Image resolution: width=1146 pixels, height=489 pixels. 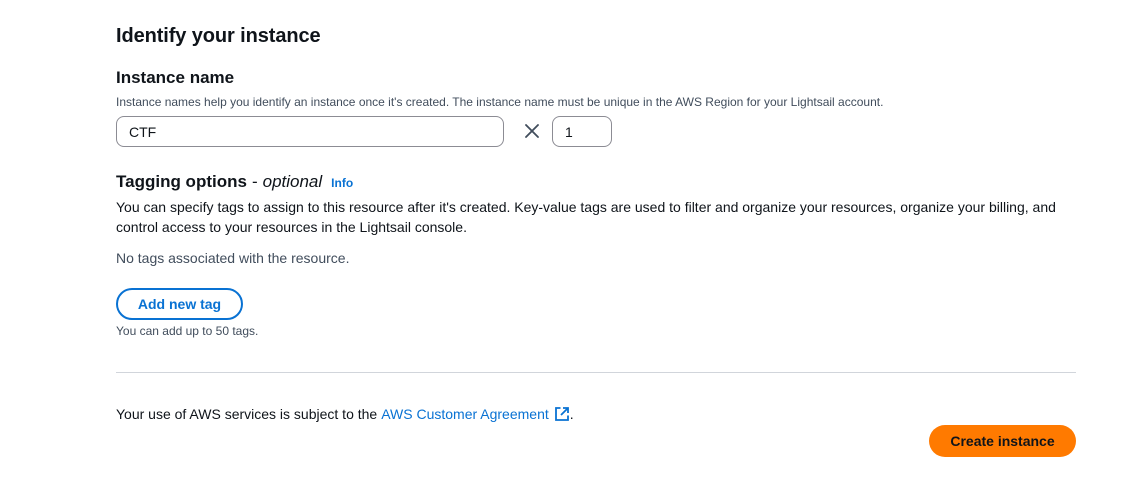 I want to click on info-link: Info, so click(x=342, y=183).